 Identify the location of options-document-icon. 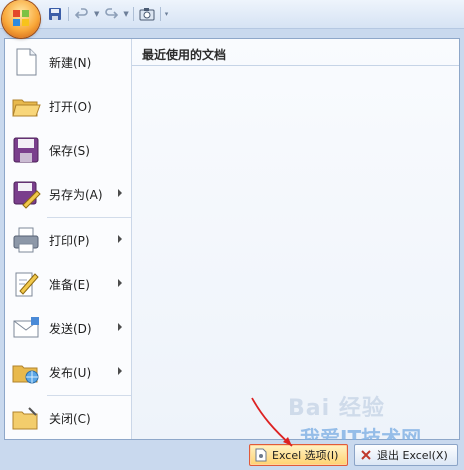
(261, 455).